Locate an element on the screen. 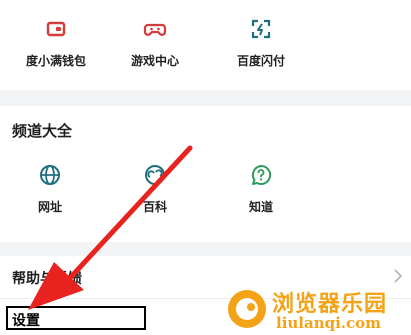 The height and width of the screenshot is (335, 411). service-baidu-pay-label: 百度闪付 is located at coordinates (260, 61).